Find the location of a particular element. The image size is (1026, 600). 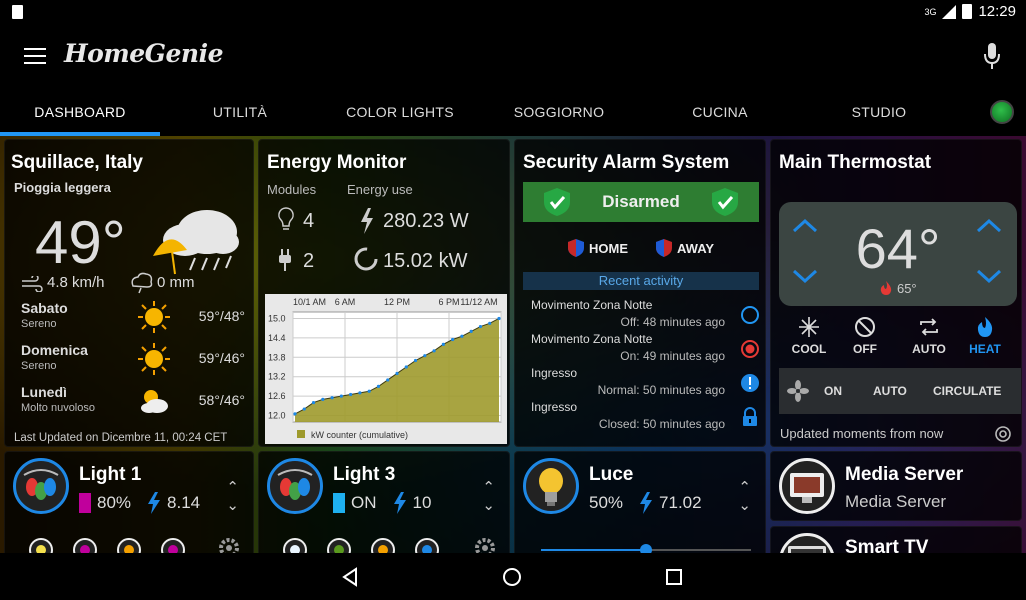

connection-status-icon is located at coordinates (1002, 112).